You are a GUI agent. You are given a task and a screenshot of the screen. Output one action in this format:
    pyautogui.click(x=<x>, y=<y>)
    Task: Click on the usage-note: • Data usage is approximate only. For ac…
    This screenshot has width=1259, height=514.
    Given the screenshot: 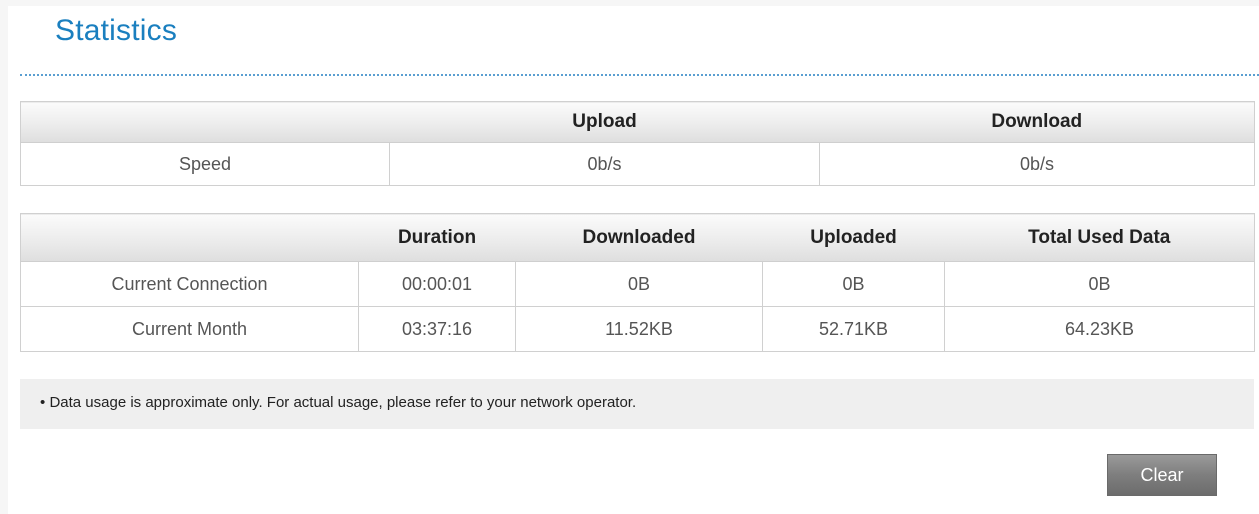 What is the action you would take?
    pyautogui.click(x=338, y=402)
    